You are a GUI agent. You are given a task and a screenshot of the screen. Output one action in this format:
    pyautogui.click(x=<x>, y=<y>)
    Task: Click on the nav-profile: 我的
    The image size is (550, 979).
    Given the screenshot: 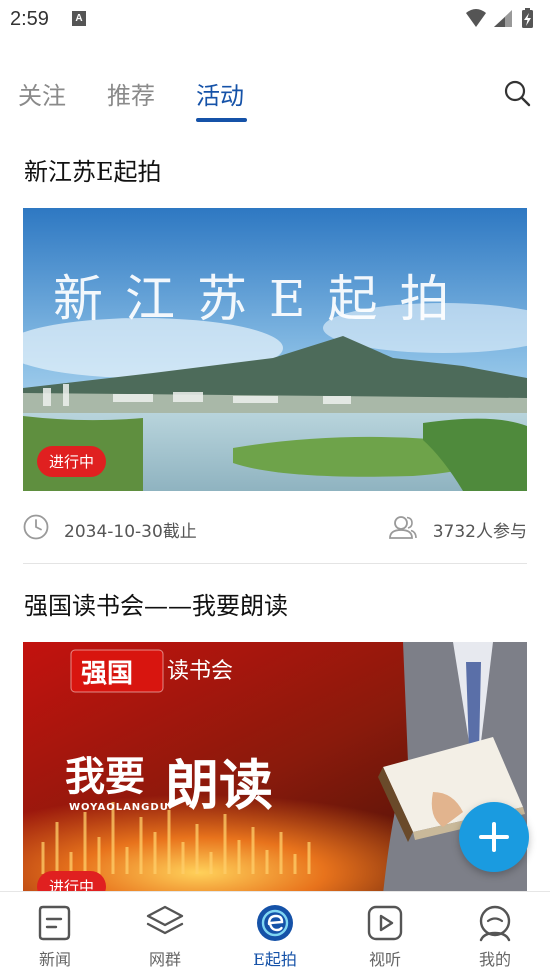 What is the action you would take?
    pyautogui.click(x=495, y=939)
    